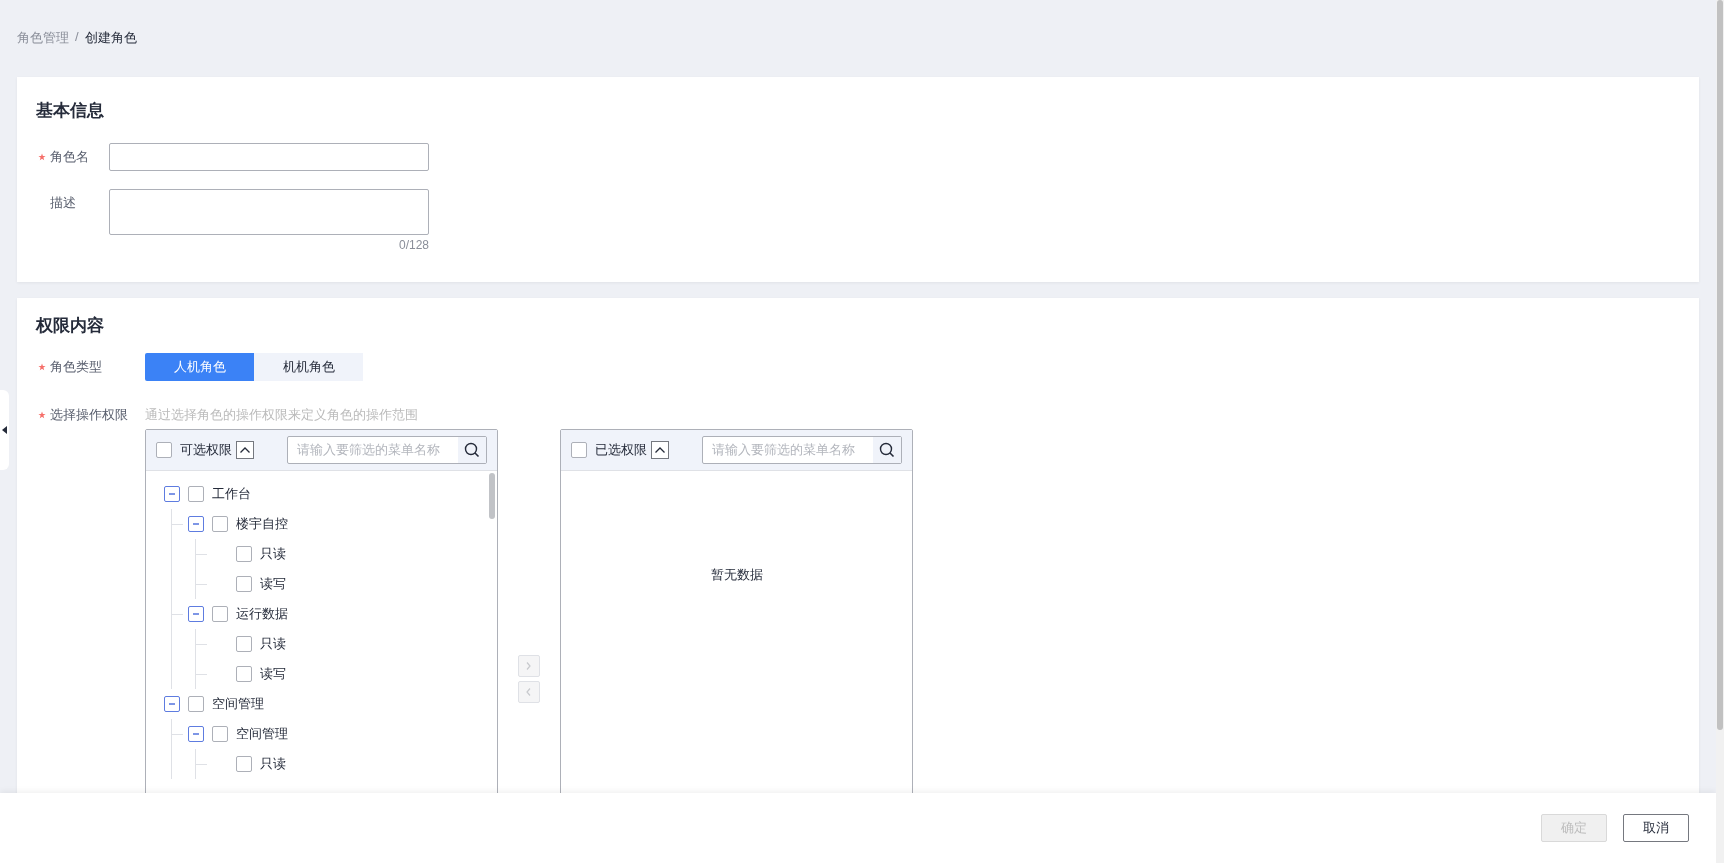 The image size is (1724, 863). What do you see at coordinates (262, 614) in the screenshot?
I see `tree-item-label: 运行数据` at bounding box center [262, 614].